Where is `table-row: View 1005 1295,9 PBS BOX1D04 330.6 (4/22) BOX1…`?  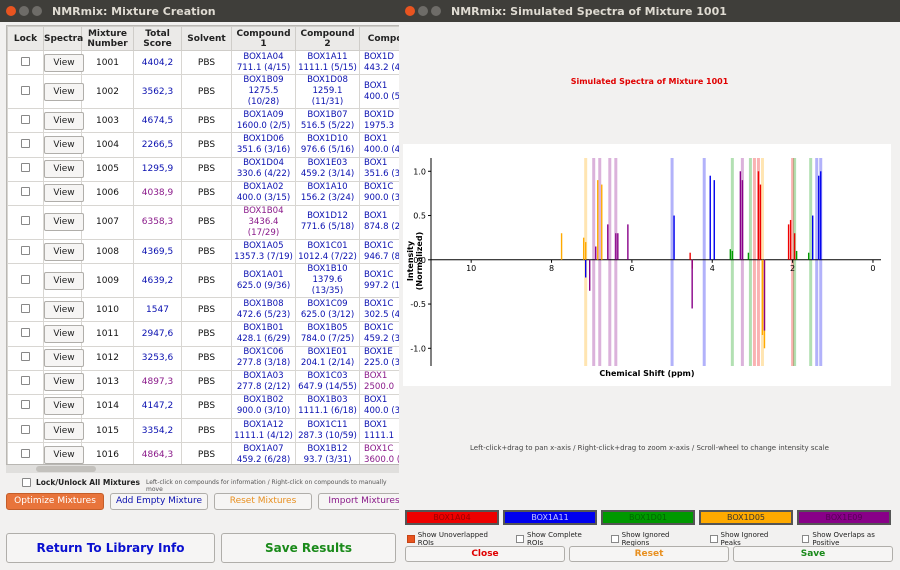 table-row: View 1005 1295,9 PBS BOX1D04 330.6 (4/22) BOX1… is located at coordinates (203, 169).